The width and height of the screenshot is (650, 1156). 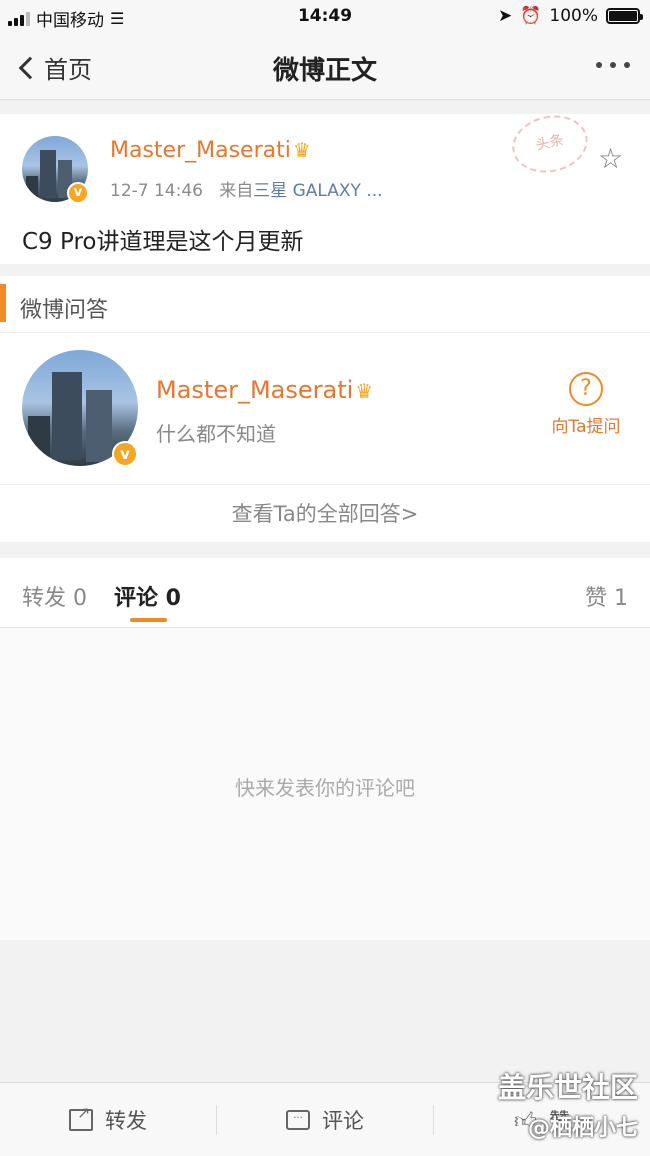 I want to click on view-all-answers-link: 查看Ta的全部回答>, so click(x=325, y=513).